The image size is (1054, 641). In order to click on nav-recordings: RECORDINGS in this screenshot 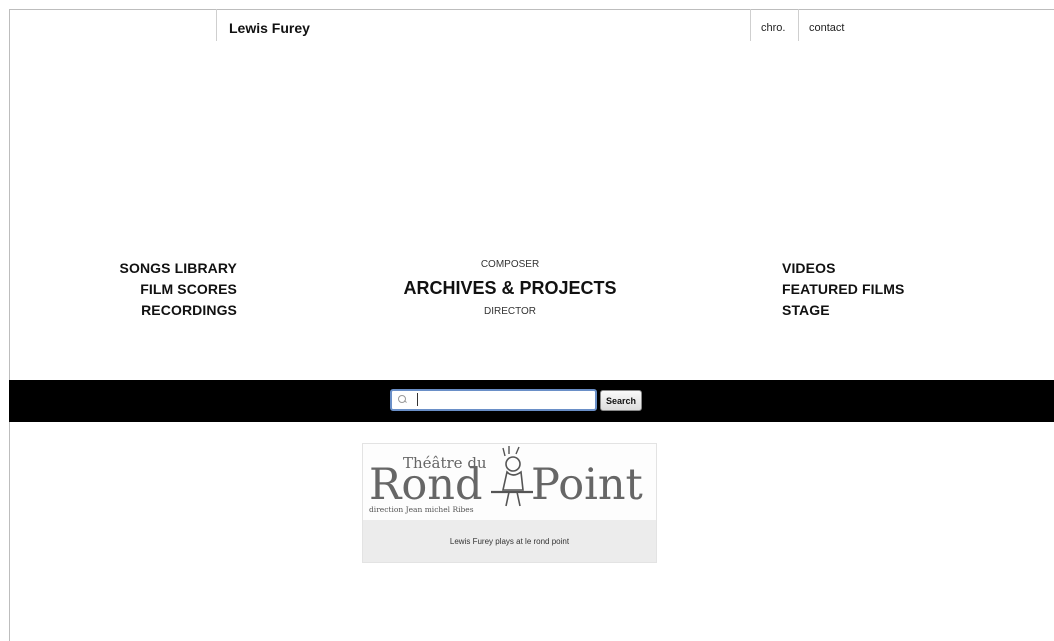, I will do `click(178, 310)`.